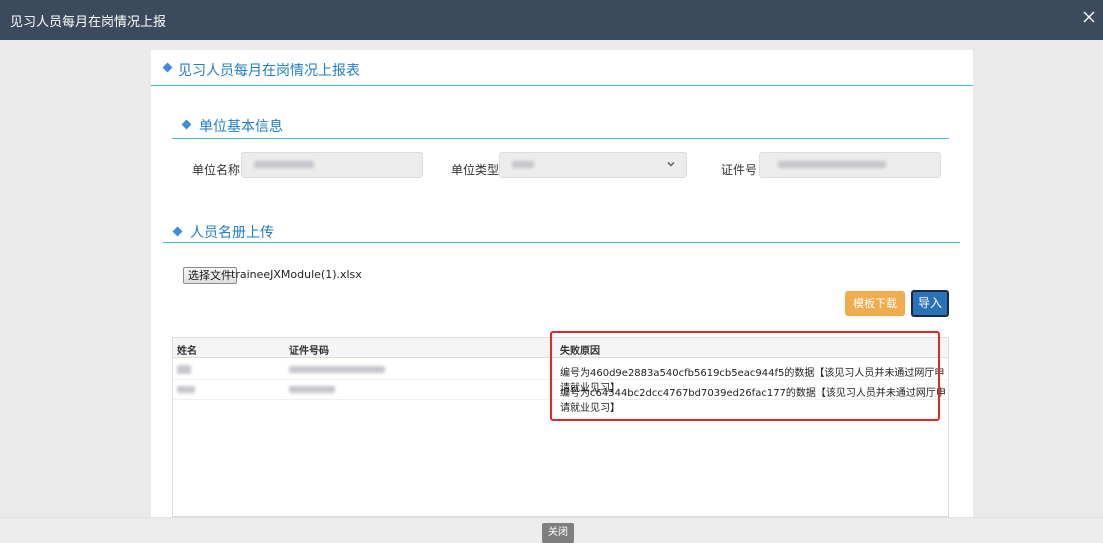 This screenshot has width=1103, height=543. I want to click on selected-file-name: traineeJXModule(1).xlsx, so click(296, 274).